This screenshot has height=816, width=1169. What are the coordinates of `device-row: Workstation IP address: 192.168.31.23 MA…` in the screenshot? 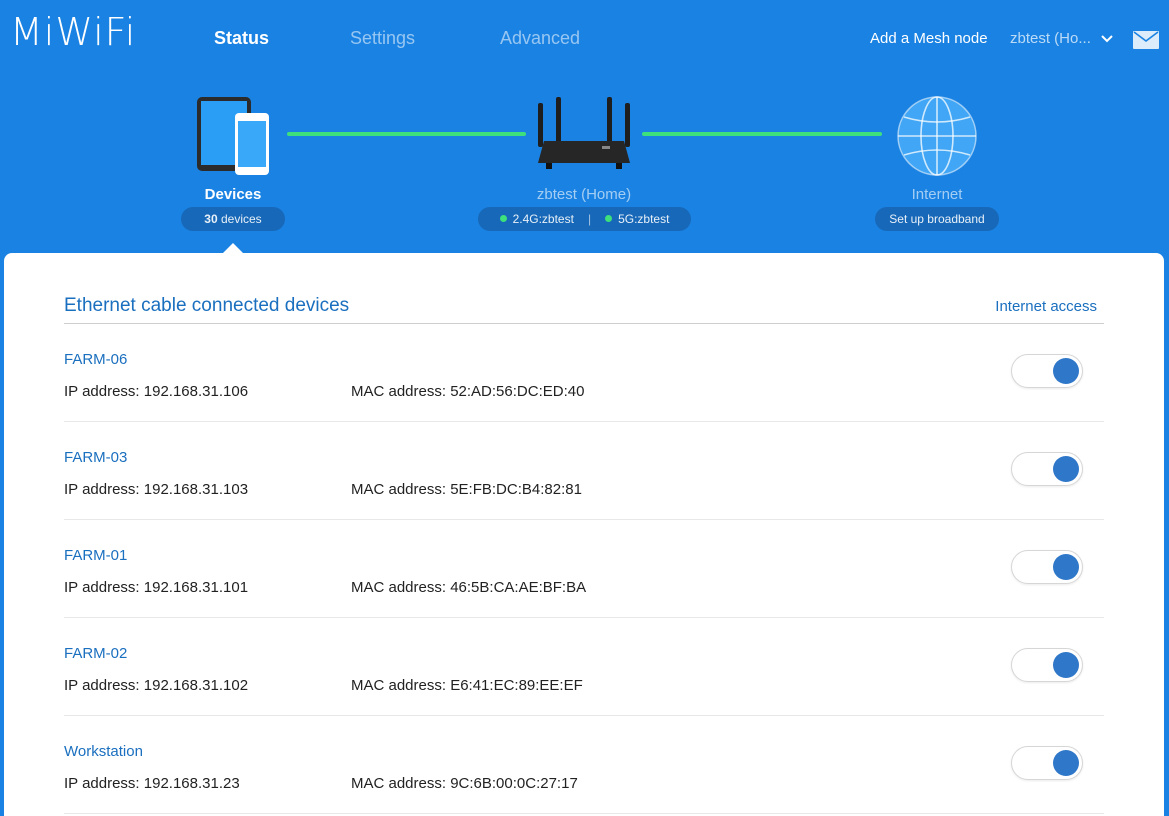 It's located at (584, 765).